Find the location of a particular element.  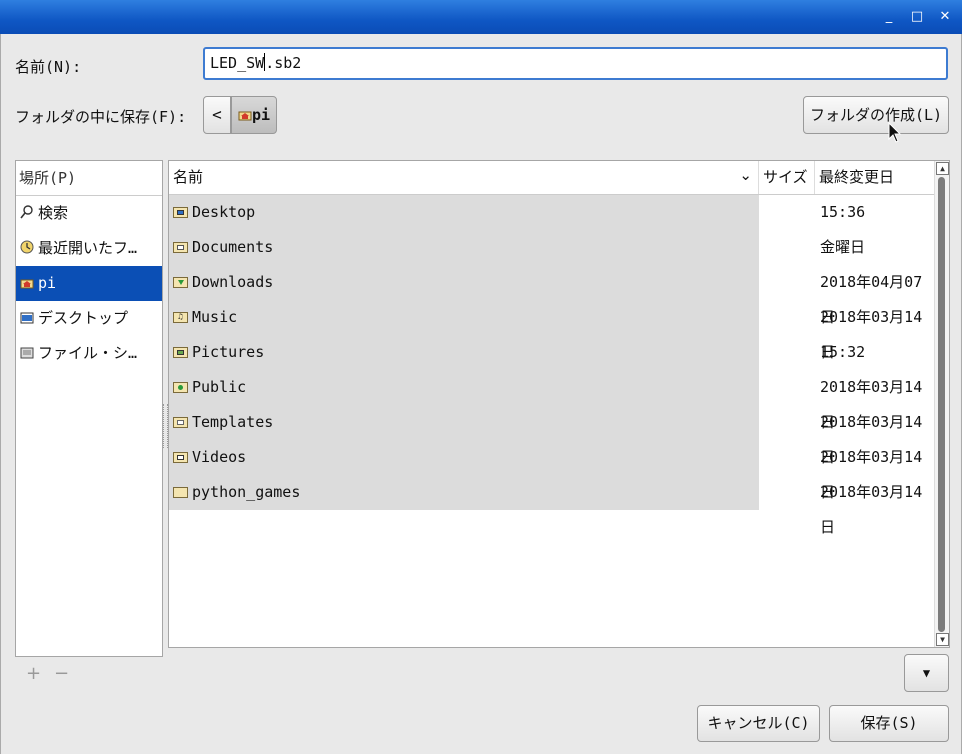

place-label: デスクトップ is located at coordinates (83, 318).